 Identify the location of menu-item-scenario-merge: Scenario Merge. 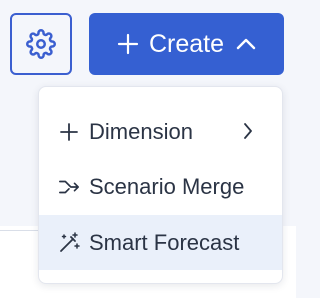
(160, 186).